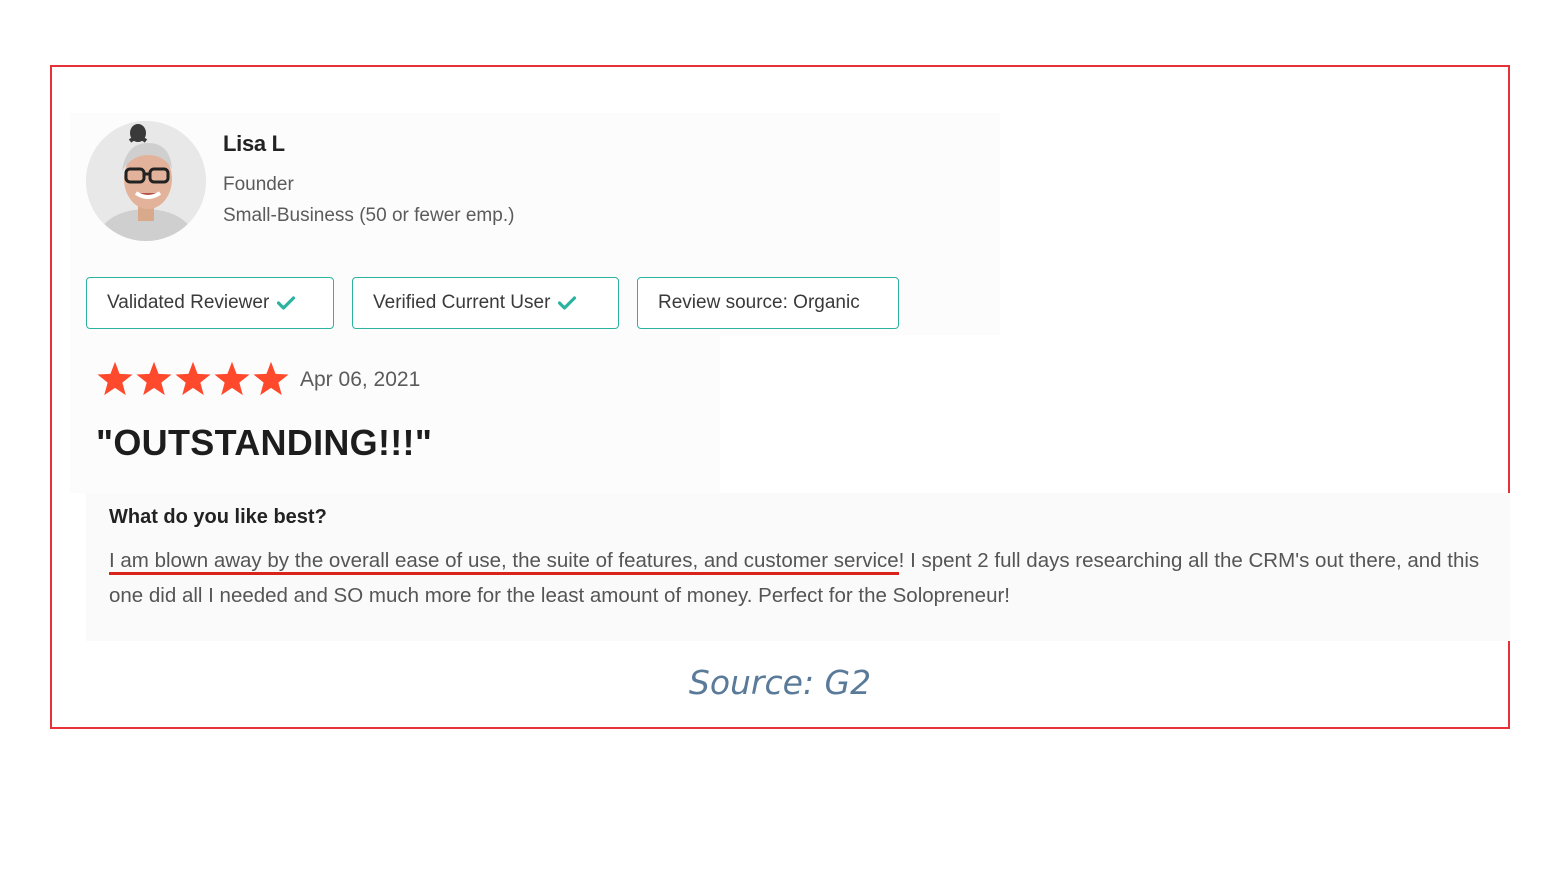  Describe the element at coordinates (264, 443) in the screenshot. I see `review-title: "OUTSTANDING!!!"` at that location.